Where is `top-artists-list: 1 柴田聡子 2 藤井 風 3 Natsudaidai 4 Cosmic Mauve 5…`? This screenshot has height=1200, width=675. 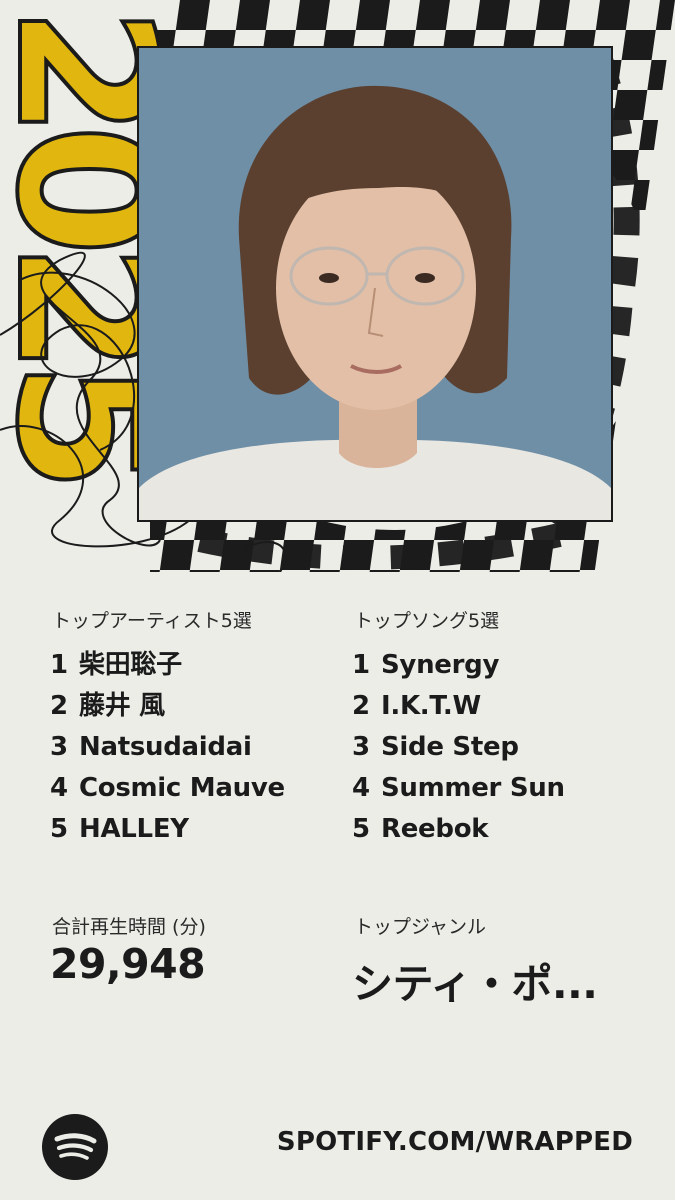 top-artists-list: 1 柴田聡子 2 藤井 風 3 Natsudaidai 4 Cosmic Mauve 5… is located at coordinates (167, 747).